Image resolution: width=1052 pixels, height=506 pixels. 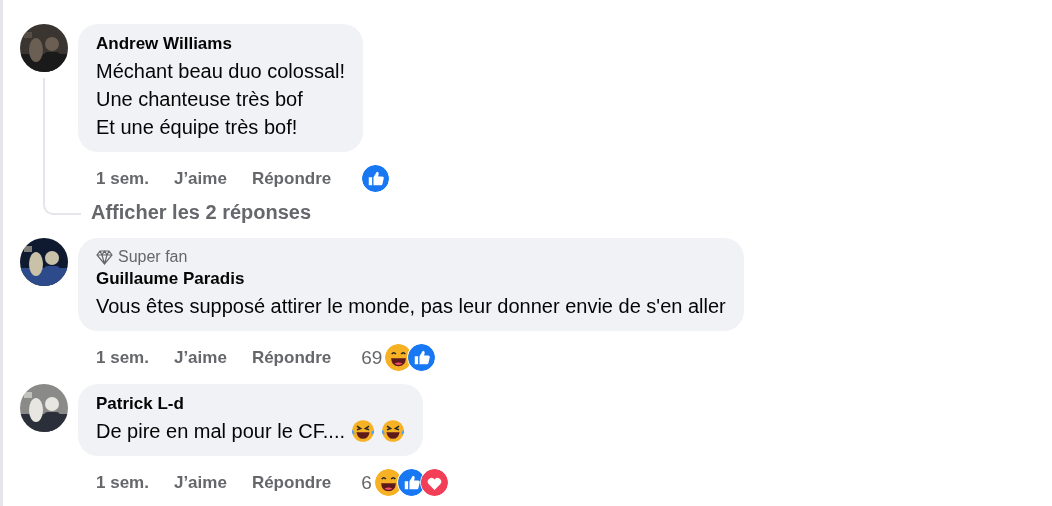 I want to click on comment-text: Vous êtes supposé attirer le monde, pas leur donner envie de s'en aller, so click(x=411, y=306).